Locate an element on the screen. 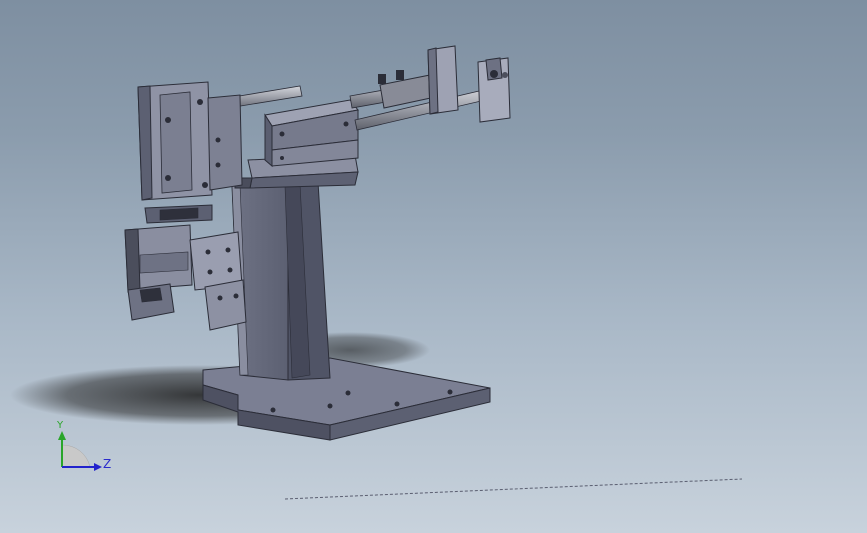  end-bracket-right is located at coordinates (494, 90).